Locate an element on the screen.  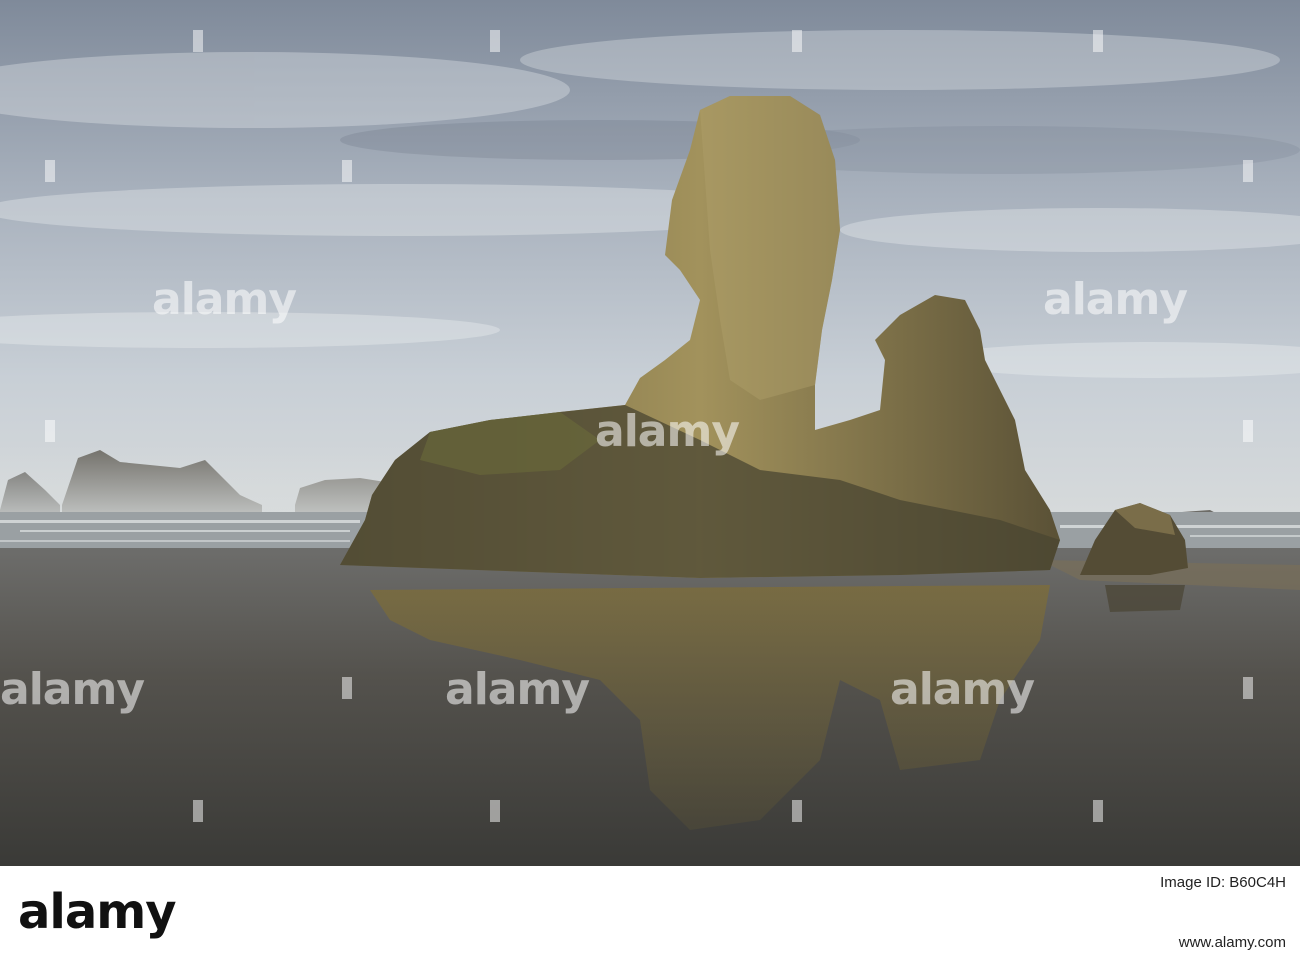
image-id-label: Image ID: B60C4H is located at coordinates (1223, 882).